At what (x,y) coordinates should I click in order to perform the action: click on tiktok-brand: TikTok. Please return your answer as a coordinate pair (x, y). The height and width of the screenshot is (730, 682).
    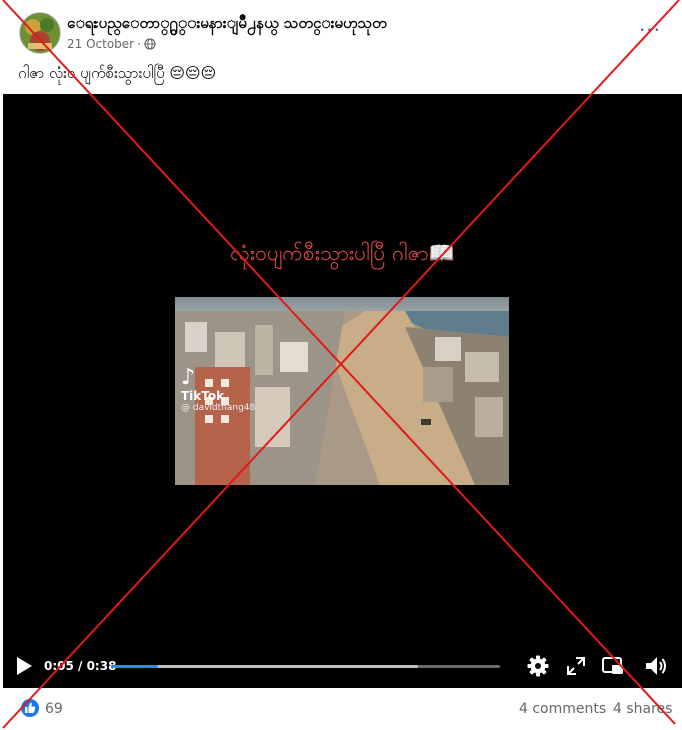
    Looking at the image, I should click on (203, 396).